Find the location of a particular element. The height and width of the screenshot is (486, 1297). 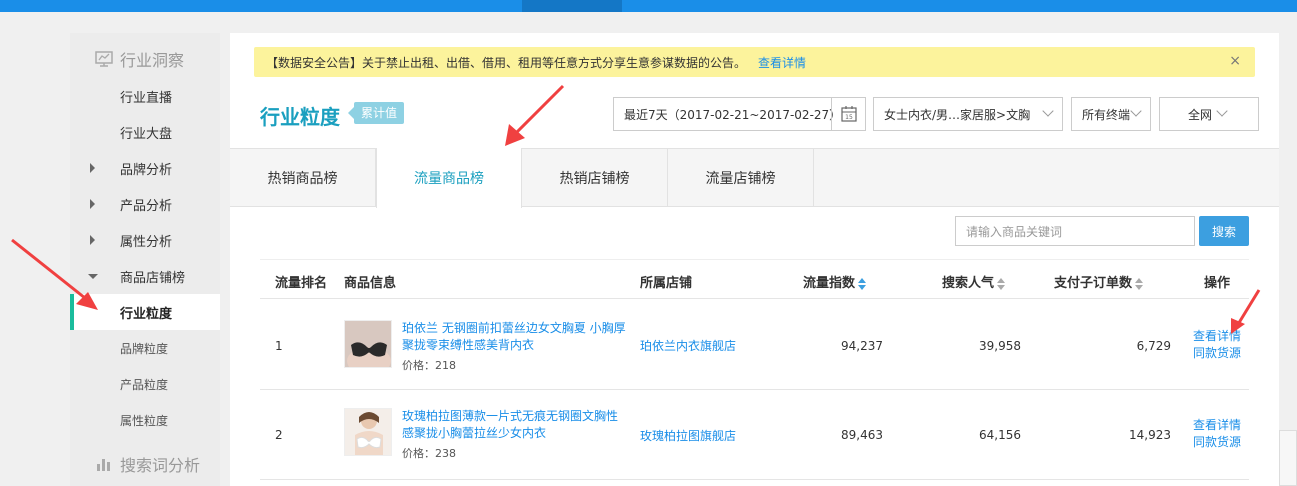

search-button: 搜索 is located at coordinates (1224, 231).